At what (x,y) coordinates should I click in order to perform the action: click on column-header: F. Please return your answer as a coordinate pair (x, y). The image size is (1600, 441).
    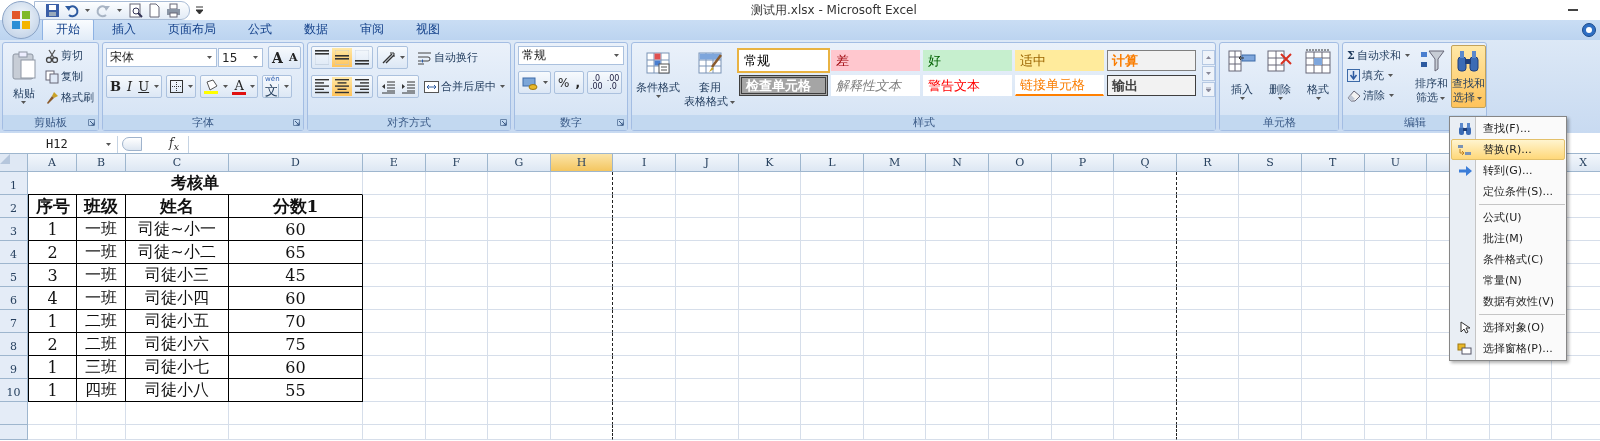
    Looking at the image, I should click on (457, 163).